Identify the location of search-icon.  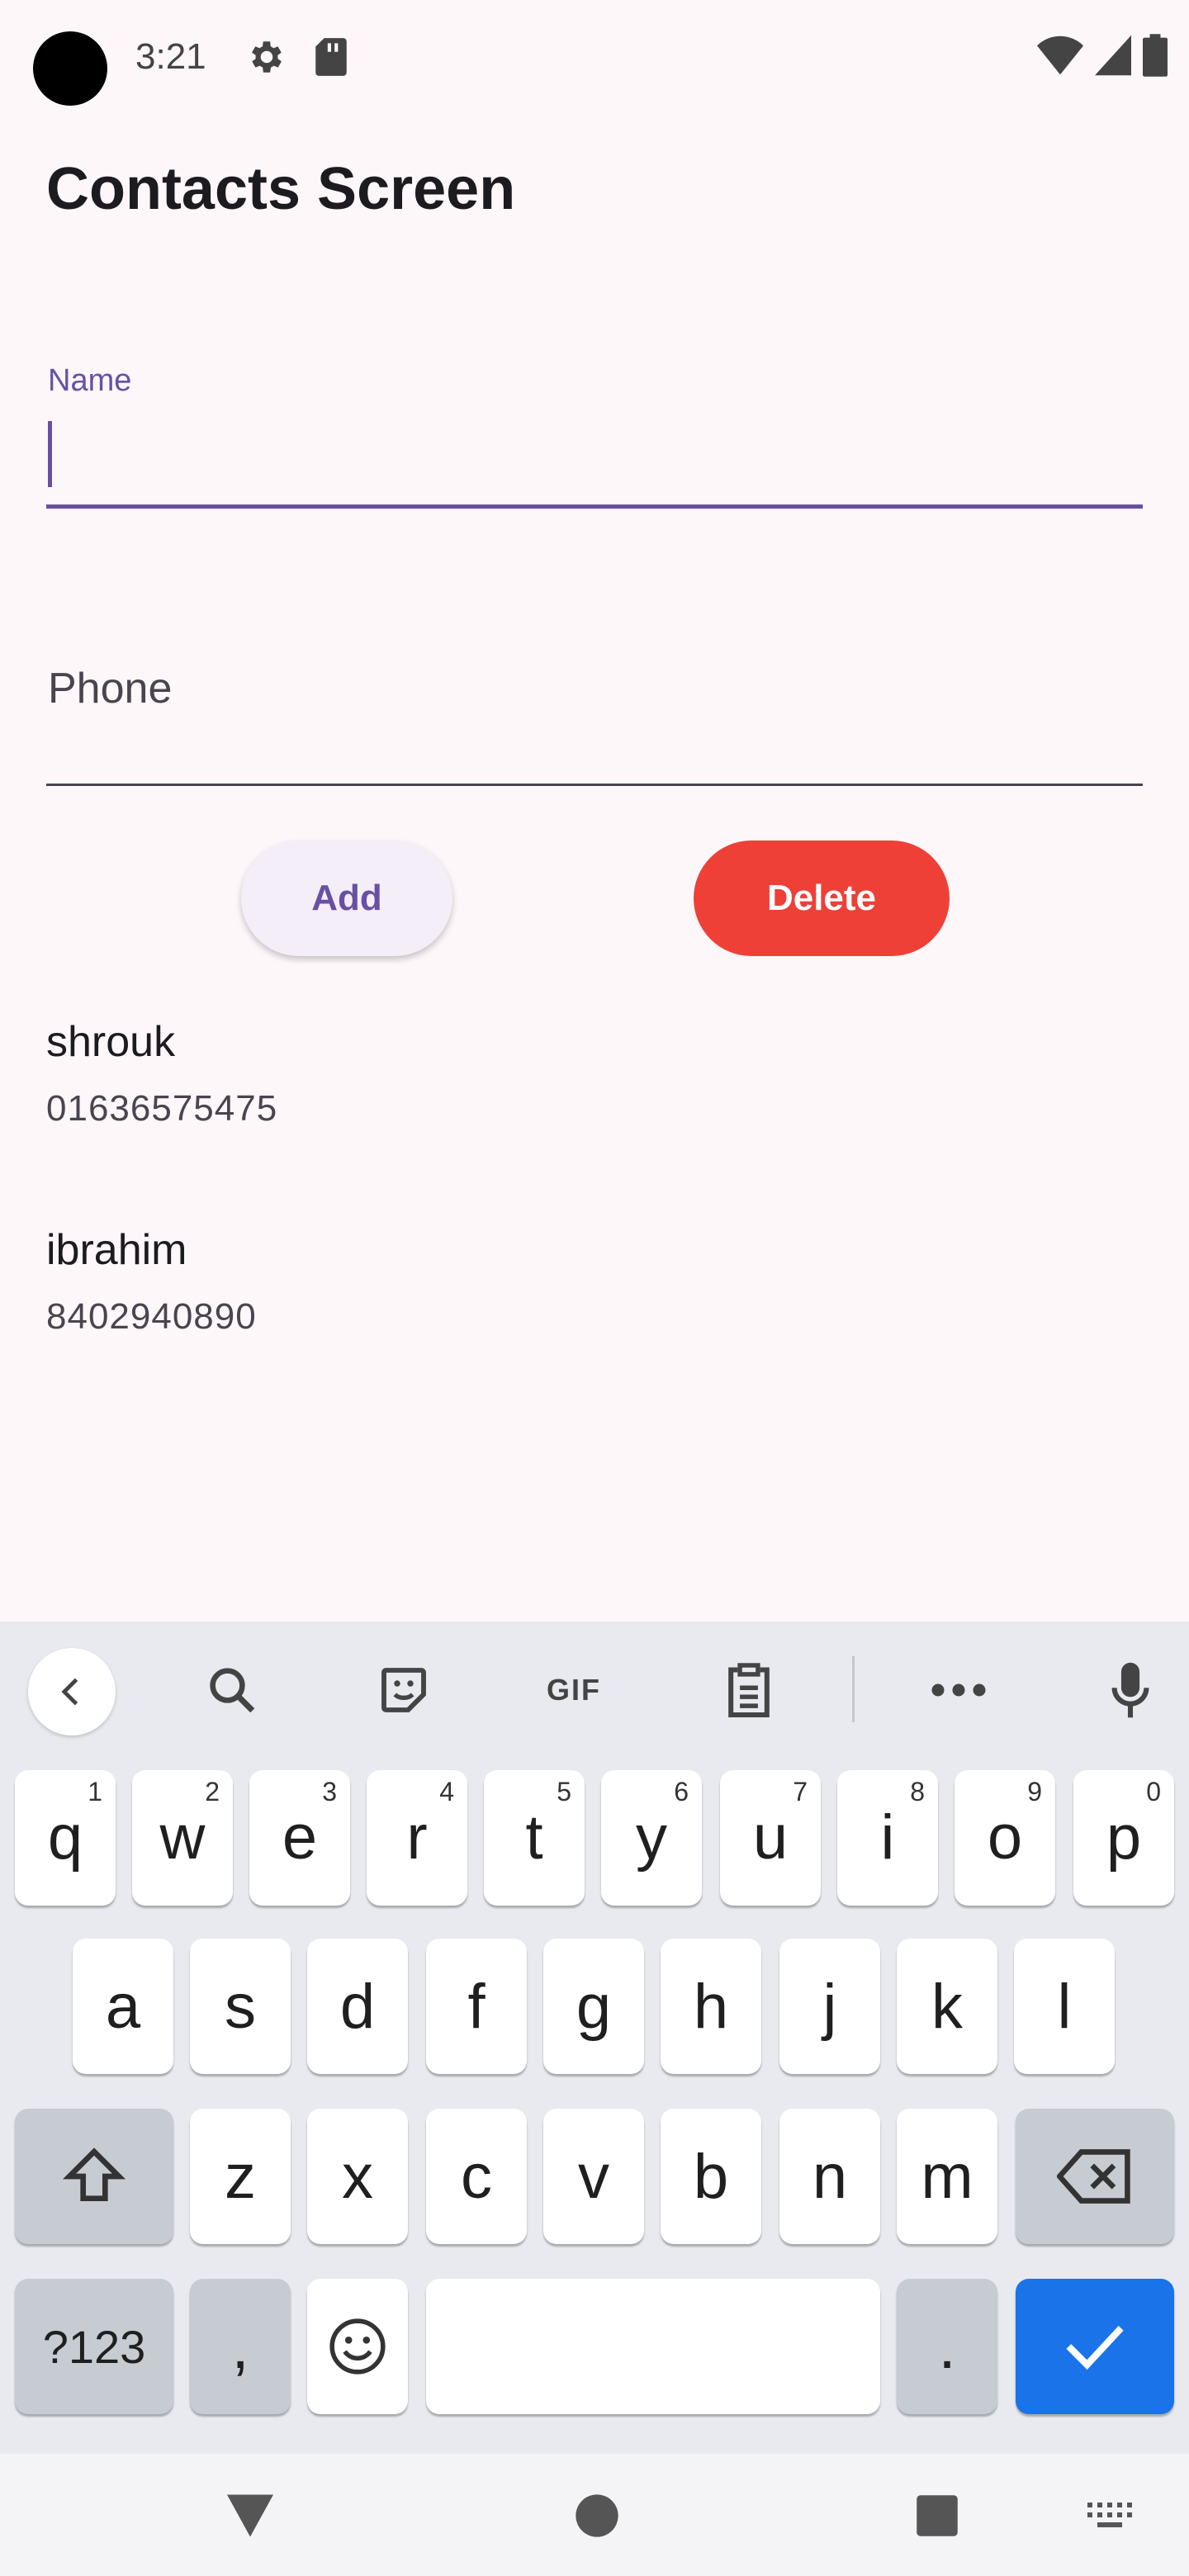
(232, 1690).